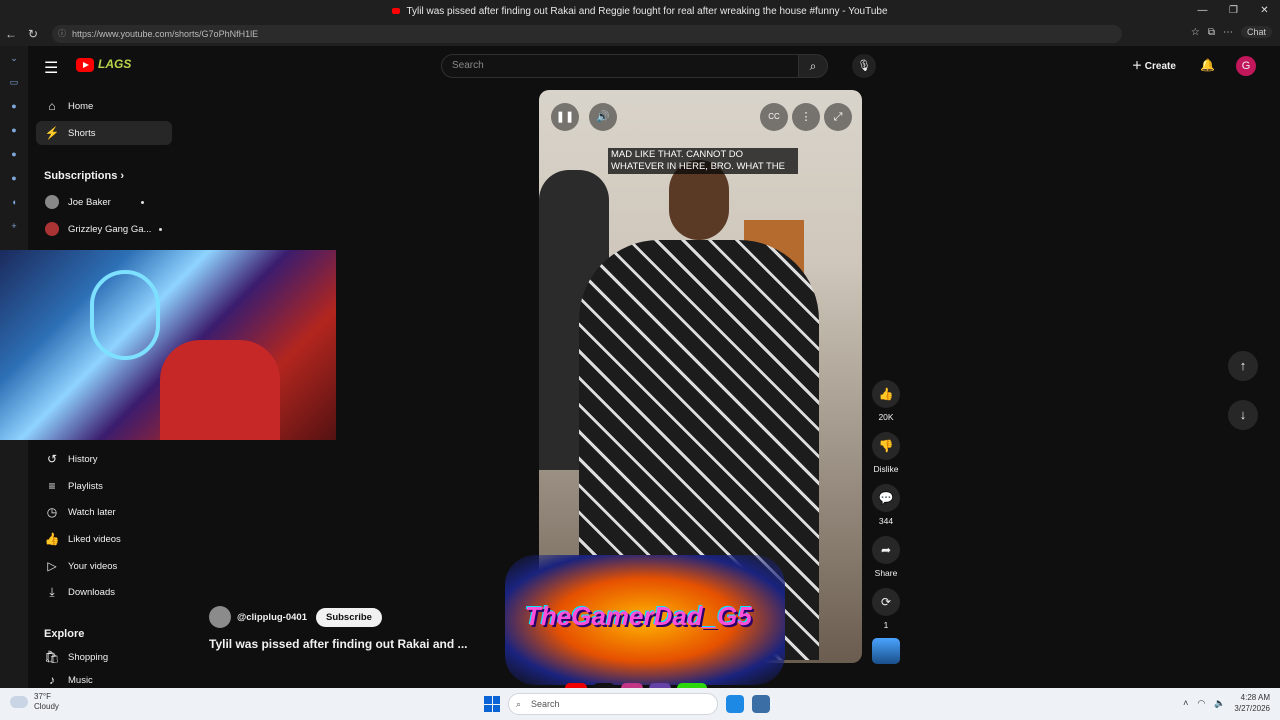 Image resolution: width=1280 pixels, height=720 pixels. I want to click on taskbar-search-placeholder: Search, so click(545, 704).